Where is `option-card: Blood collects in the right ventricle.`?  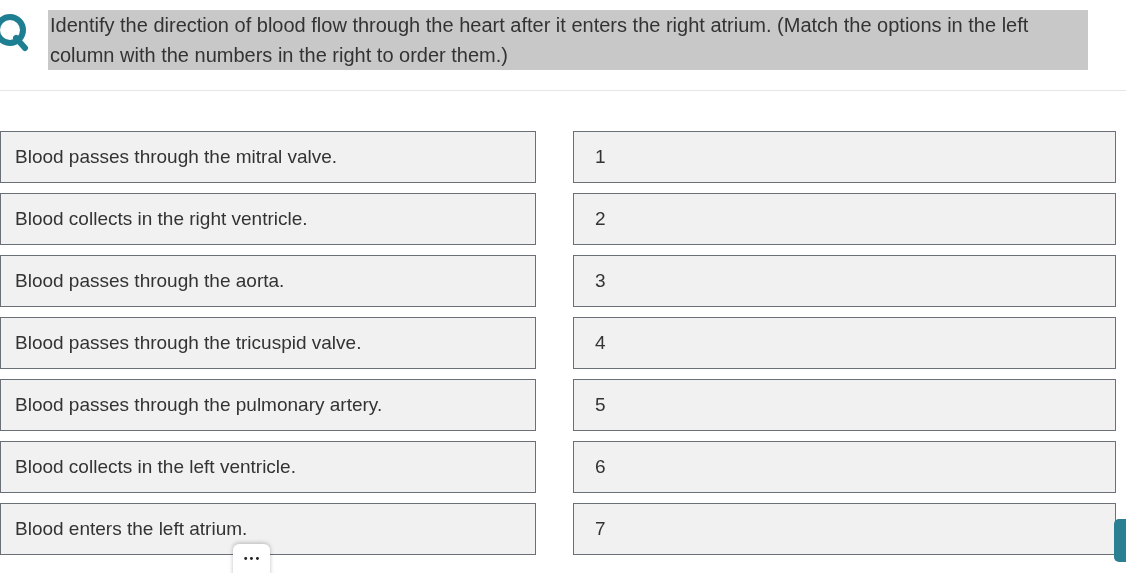
option-card: Blood collects in the right ventricle. is located at coordinates (268, 219).